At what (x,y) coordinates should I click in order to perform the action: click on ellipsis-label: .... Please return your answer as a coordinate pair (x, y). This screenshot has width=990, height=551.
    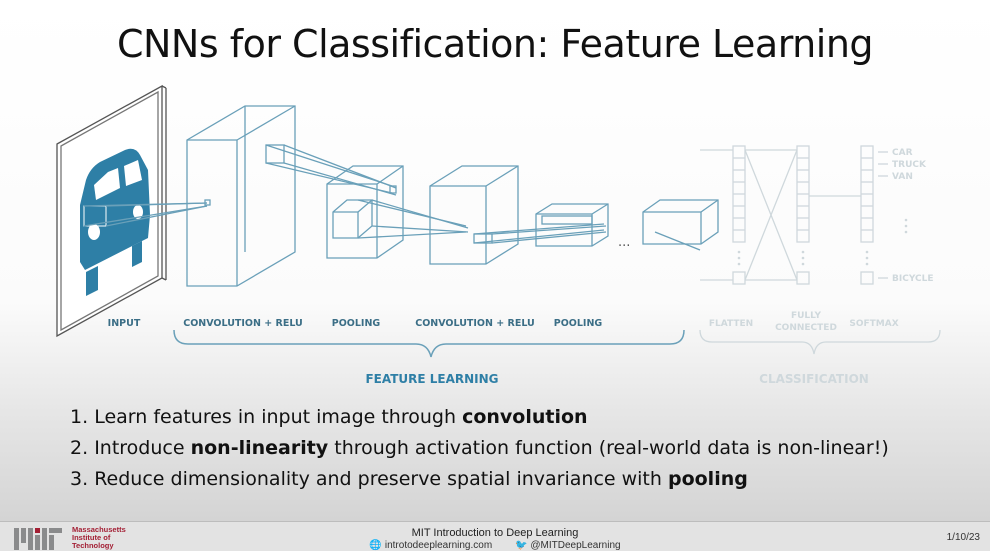
    Looking at the image, I should click on (624, 242).